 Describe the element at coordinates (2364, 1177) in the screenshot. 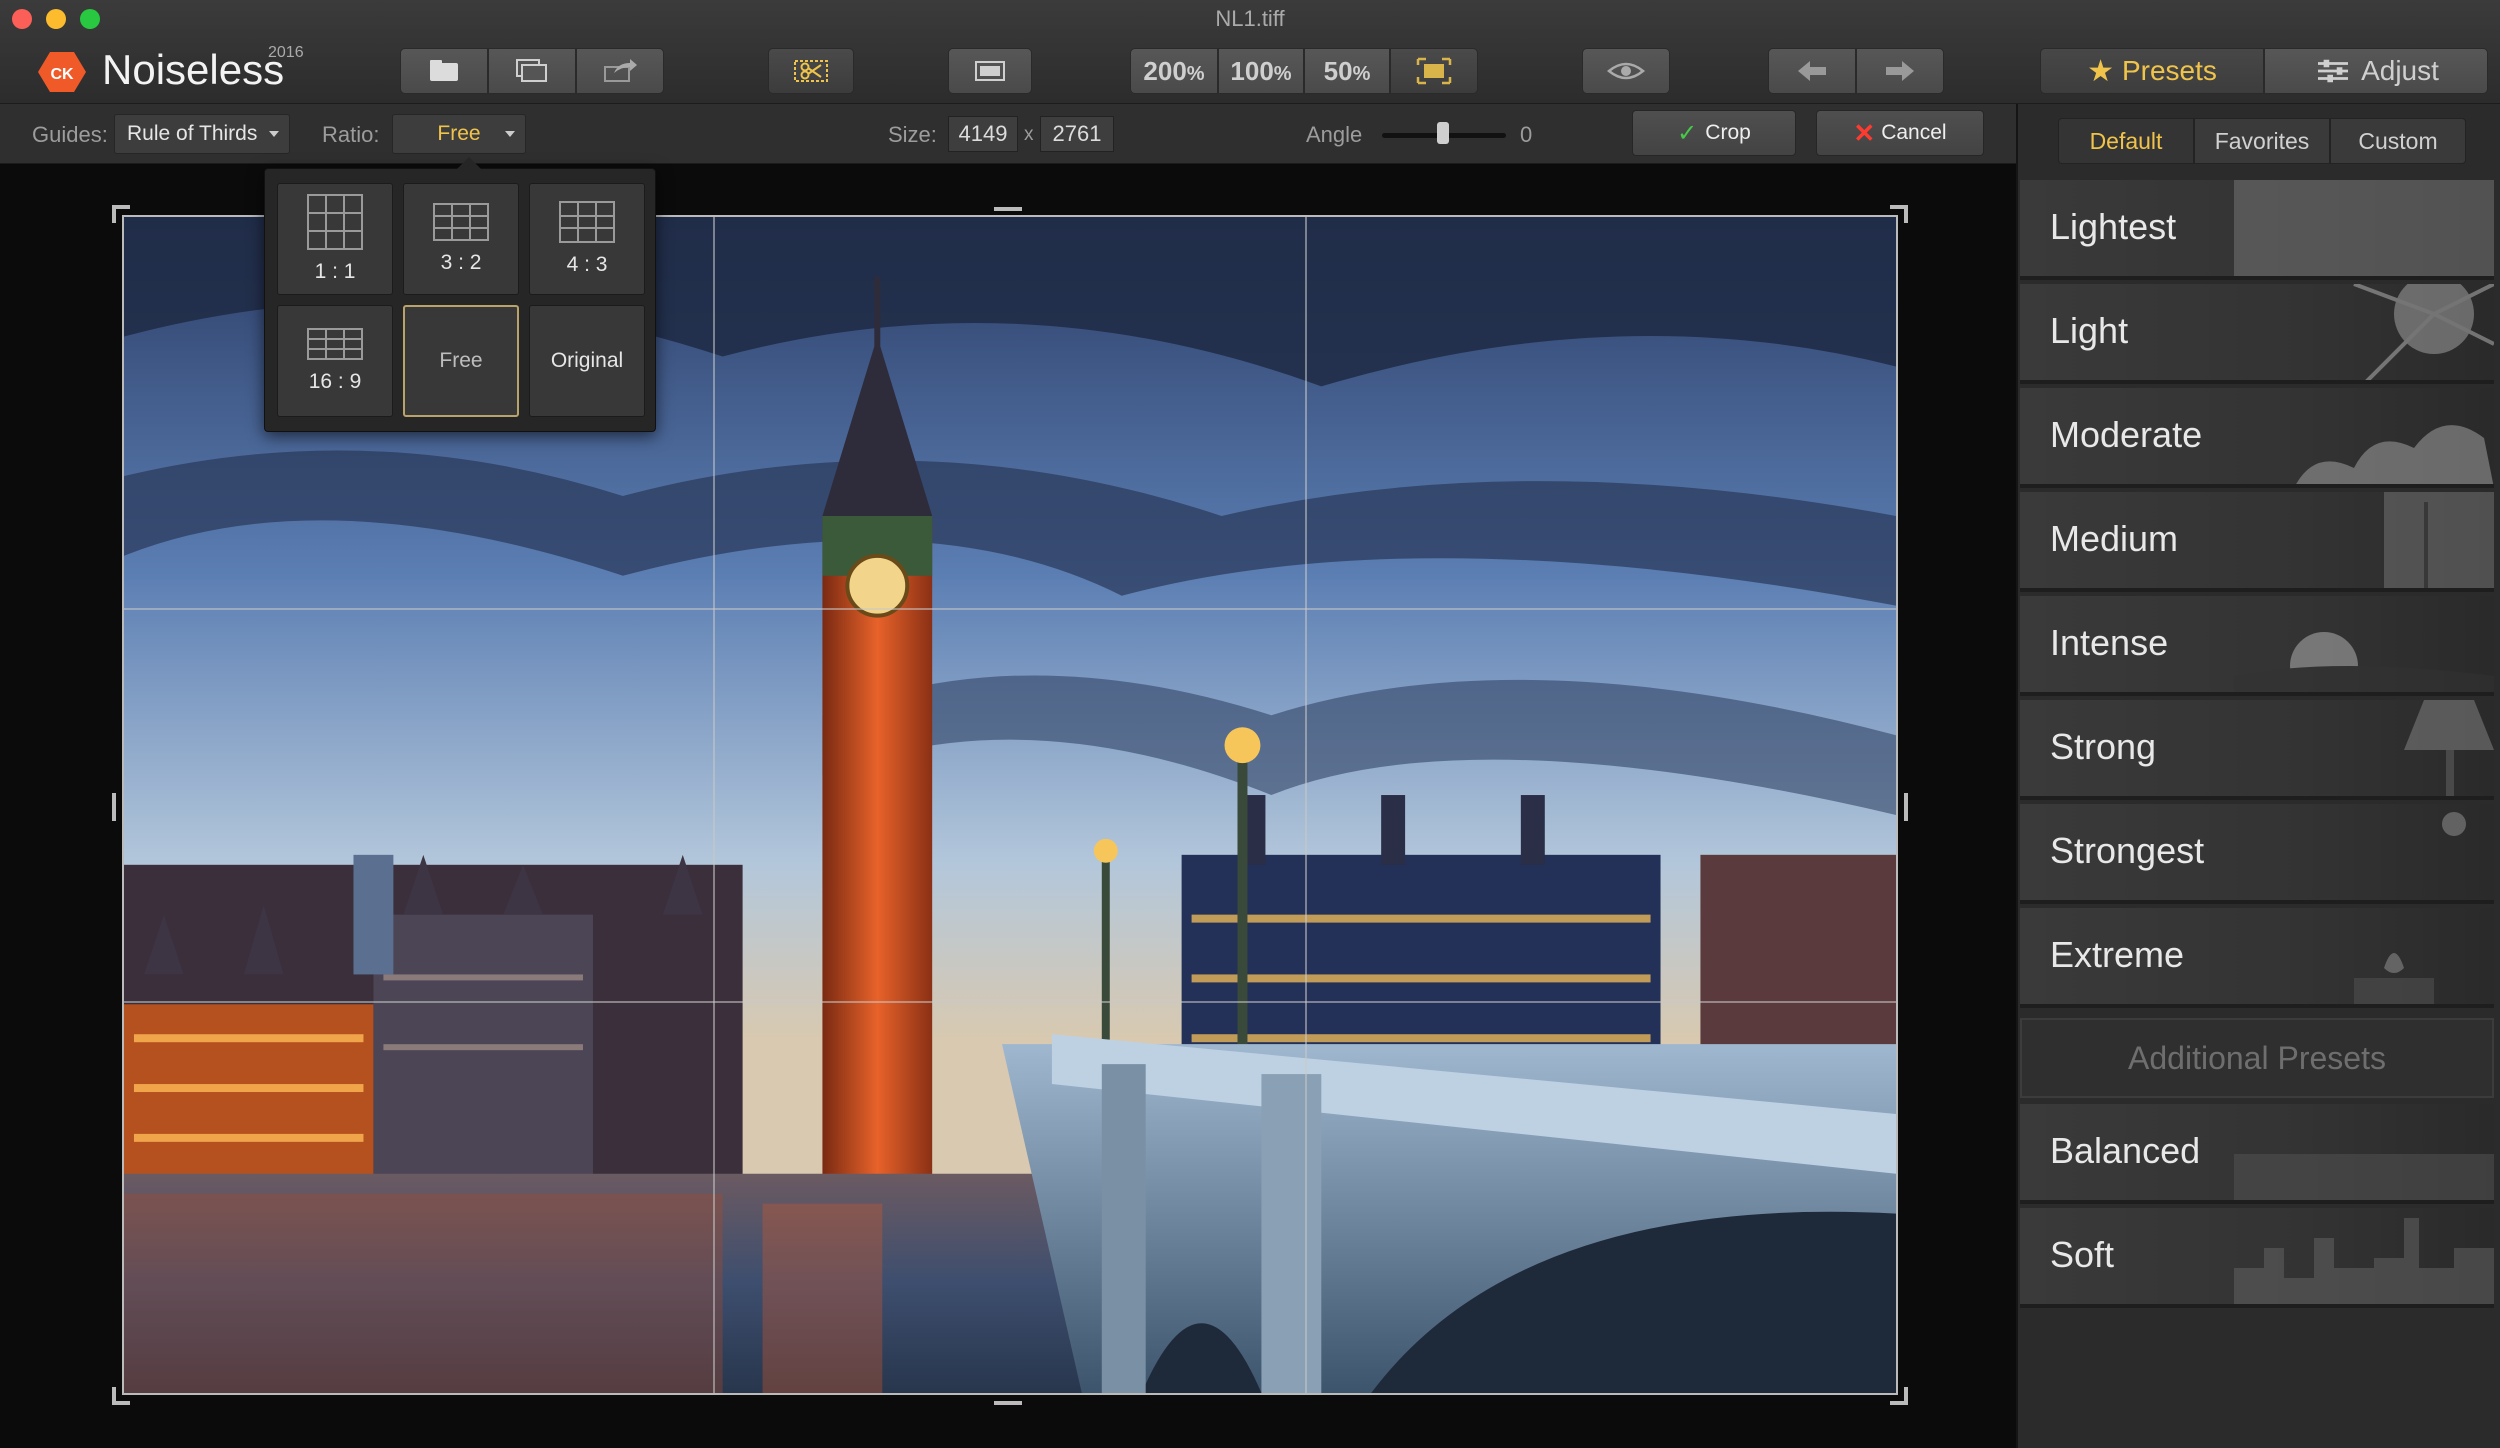

I see `seascape-thumbnail-icon` at that location.